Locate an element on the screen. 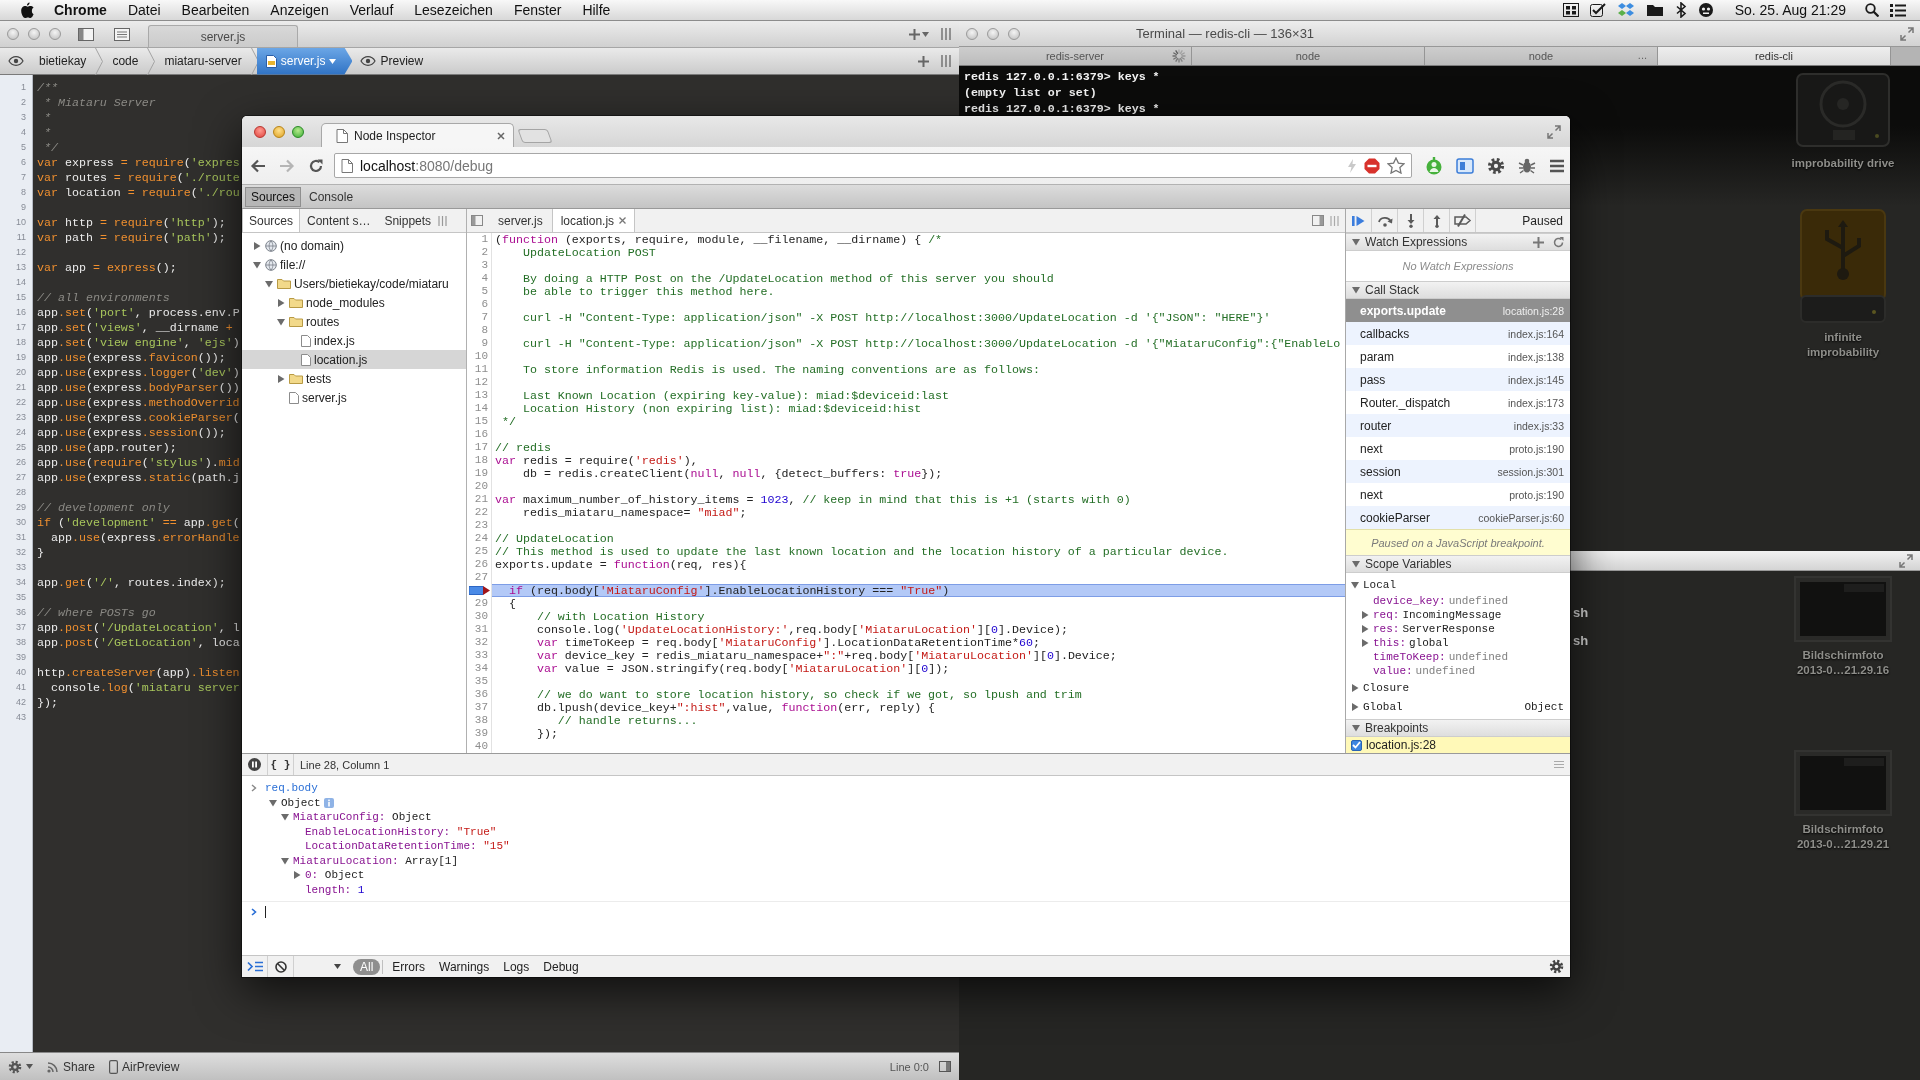 This screenshot has height=1080, width=1920. menu-item: Fenster is located at coordinates (537, 10).